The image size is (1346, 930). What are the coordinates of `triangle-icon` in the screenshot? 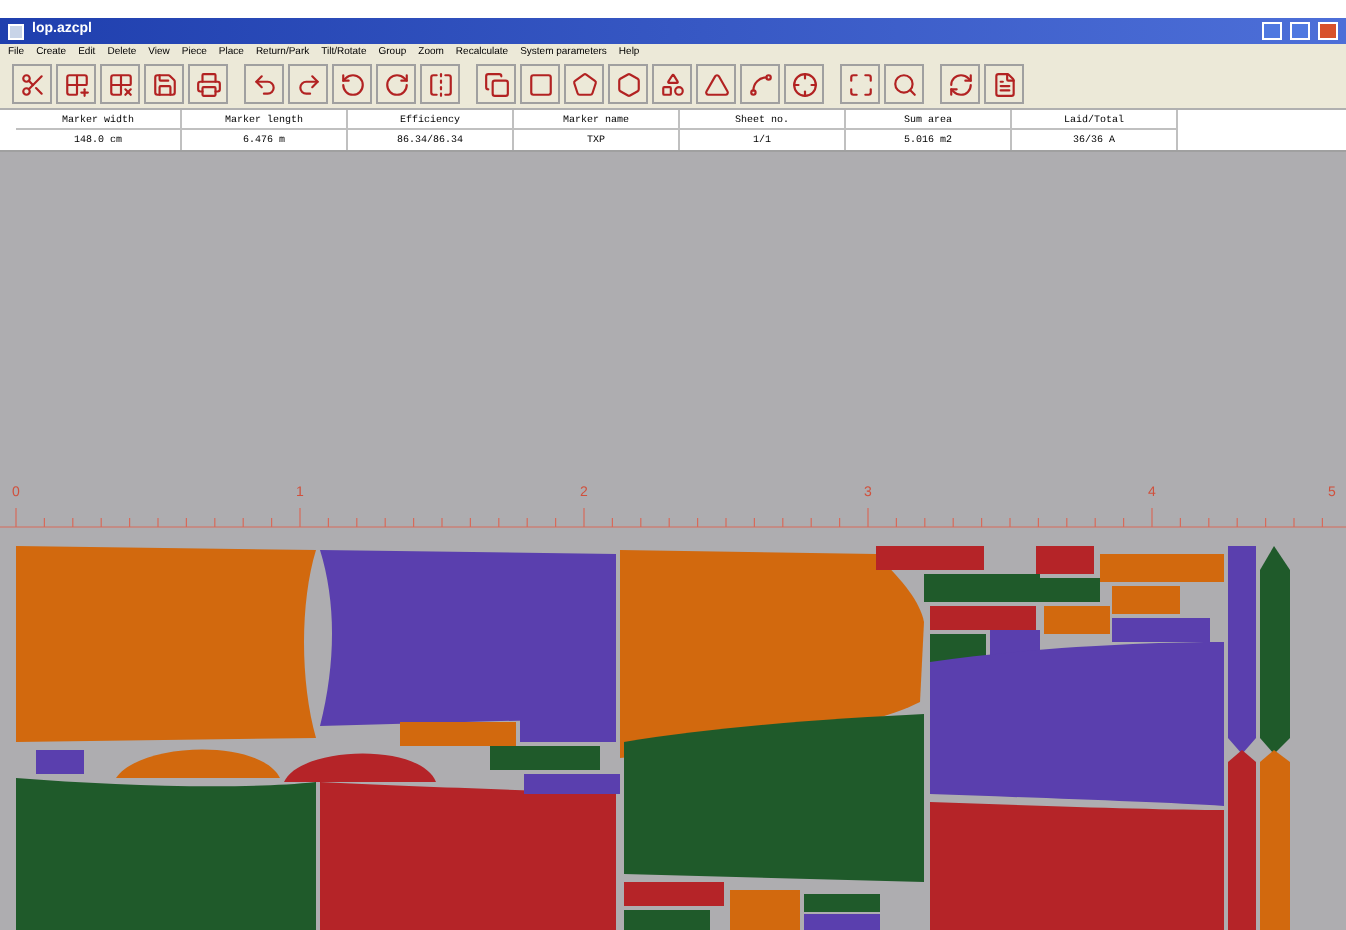 It's located at (716, 84).